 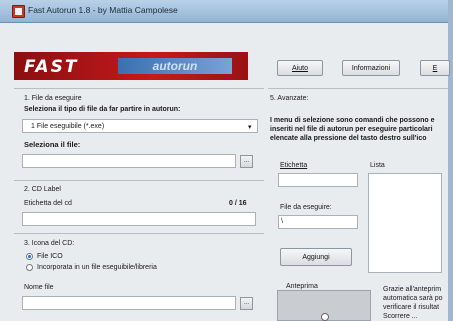 I want to click on section1-header: 1. File da eseguire, so click(x=53, y=98).